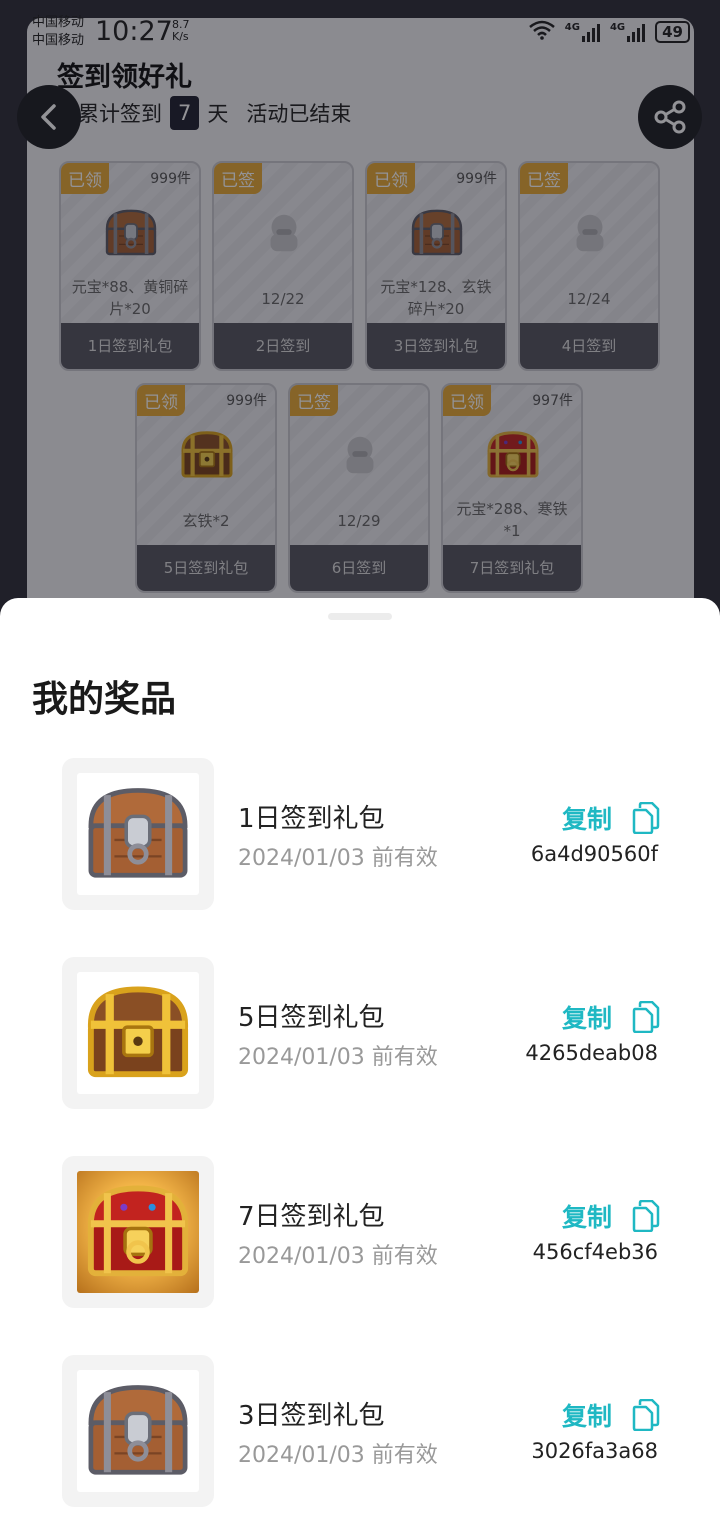 The height and width of the screenshot is (1532, 720). Describe the element at coordinates (311, 1416) in the screenshot. I see `prize-name: 3日签到礼包` at that location.